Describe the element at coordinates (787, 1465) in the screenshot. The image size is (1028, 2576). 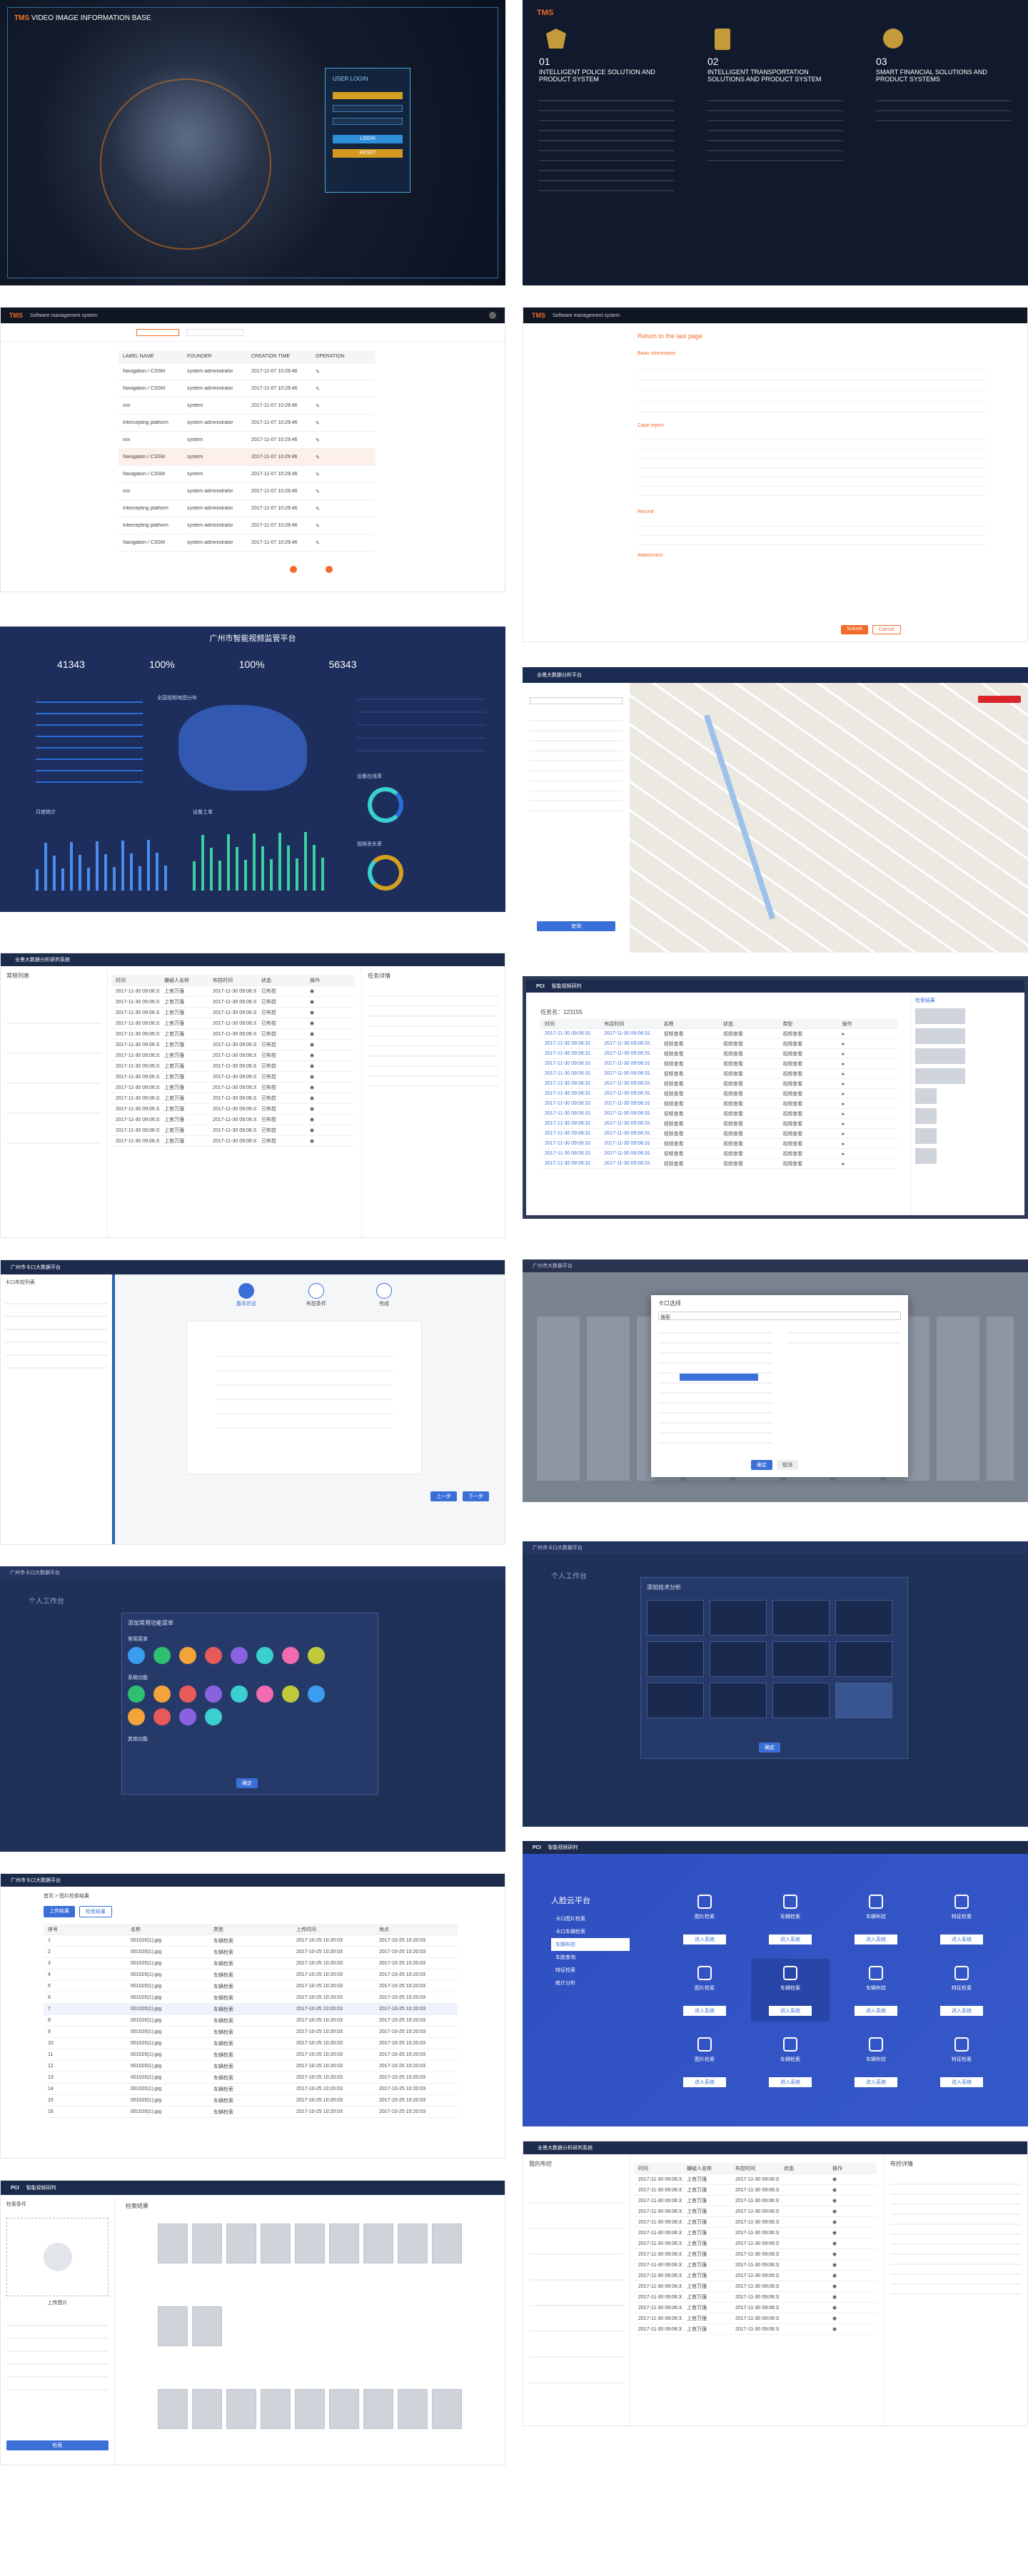
I see `cancel-button: 取消` at that location.